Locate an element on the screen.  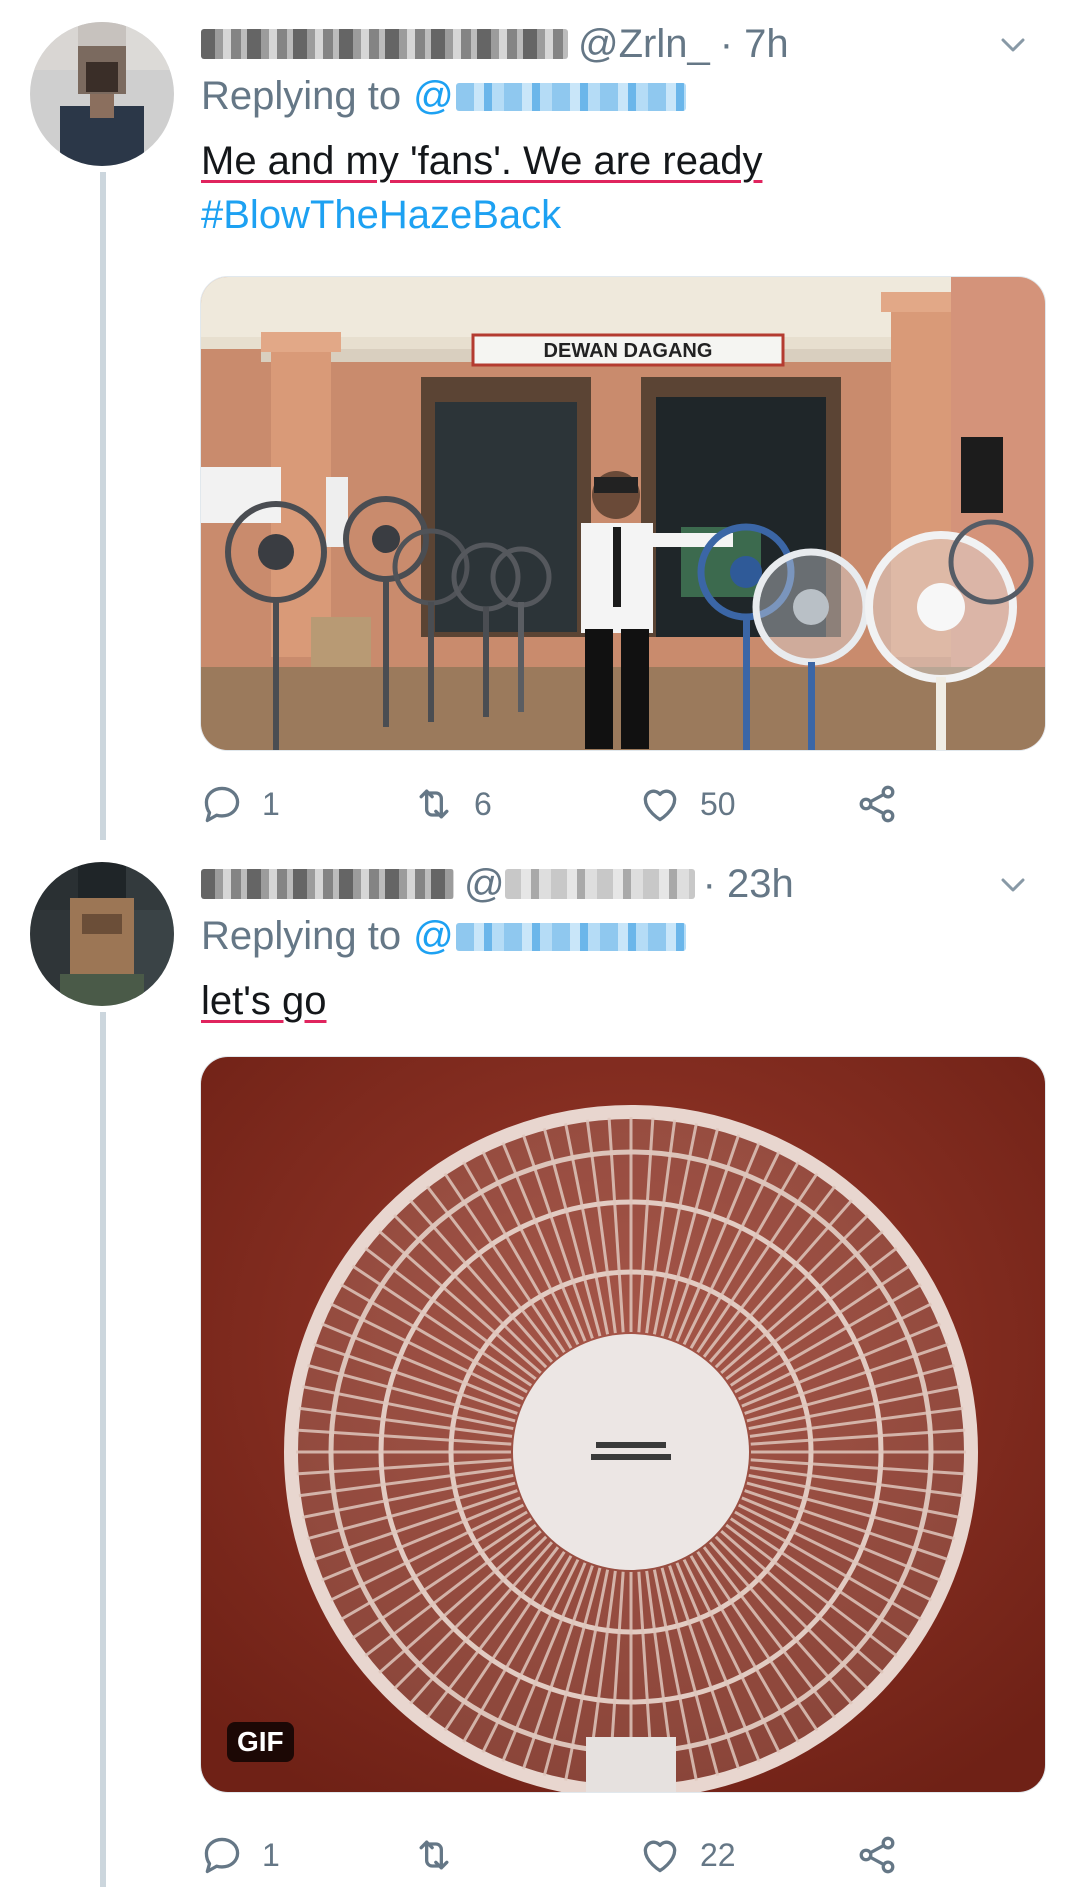
like-count: 22 is located at coordinates (718, 1854).